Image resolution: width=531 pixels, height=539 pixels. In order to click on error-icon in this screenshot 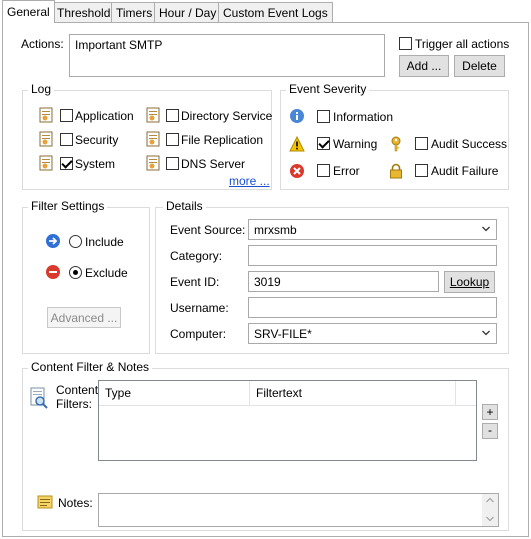, I will do `click(297, 171)`.